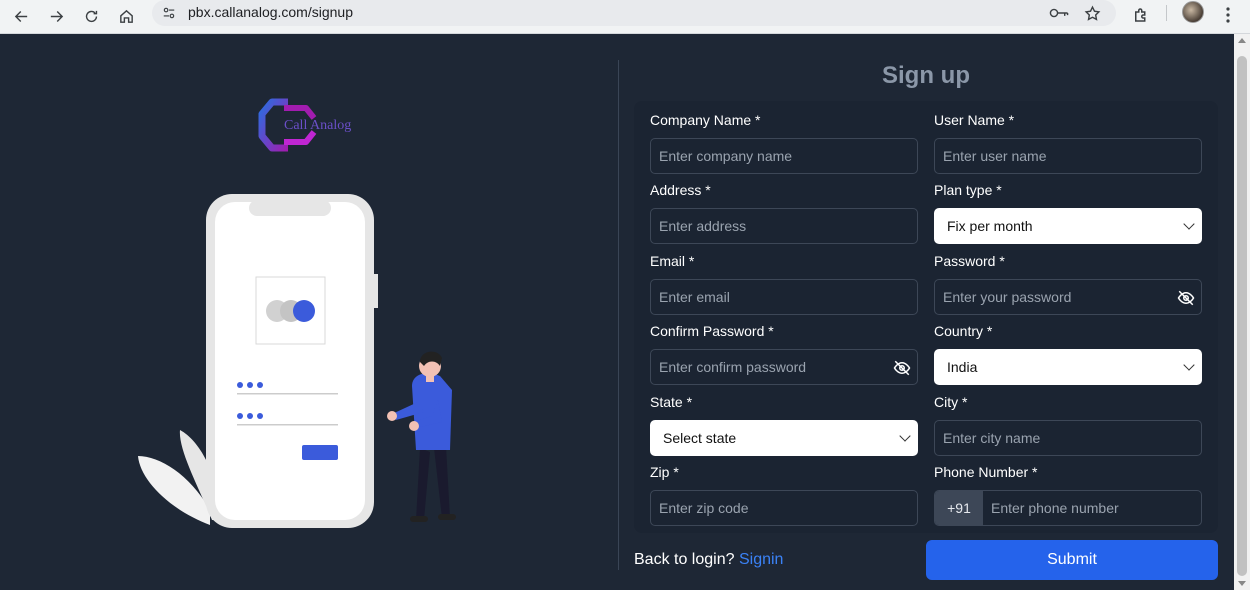 The width and height of the screenshot is (1250, 590). What do you see at coordinates (169, 13) in the screenshot?
I see `site-info-icon` at bounding box center [169, 13].